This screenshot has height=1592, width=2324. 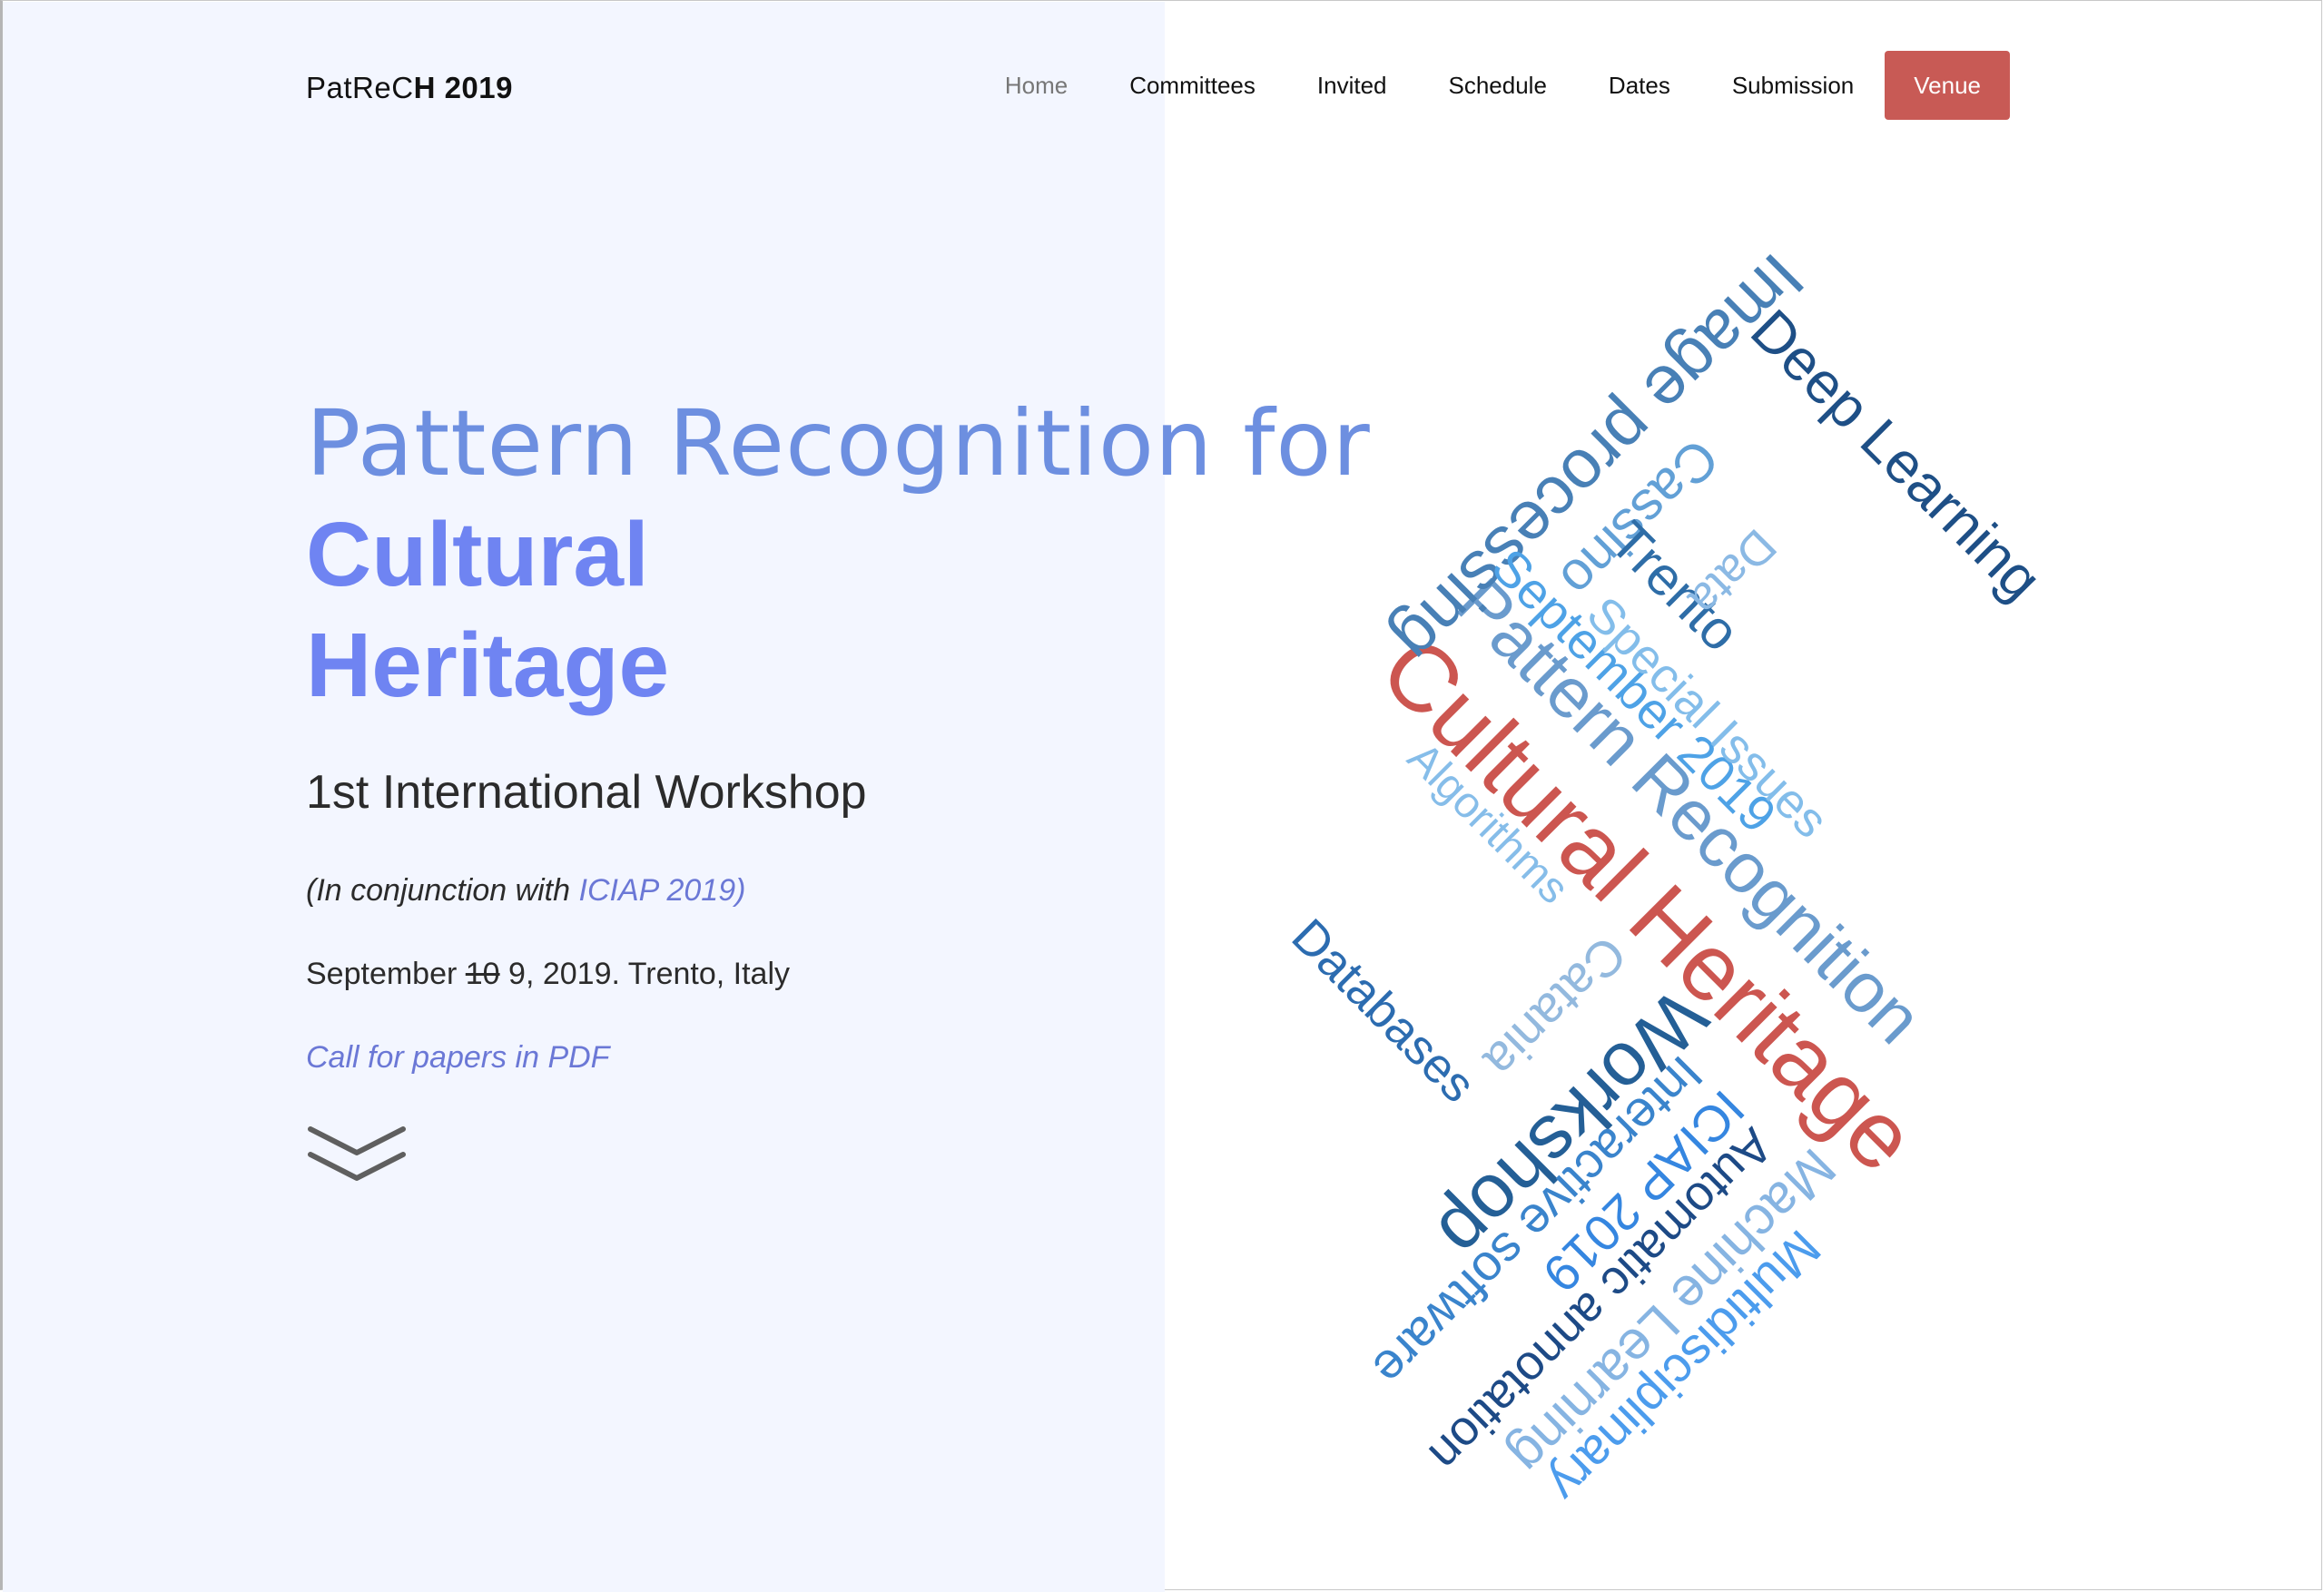 I want to click on hero-title-line-2: Heritage, so click(x=488, y=665).